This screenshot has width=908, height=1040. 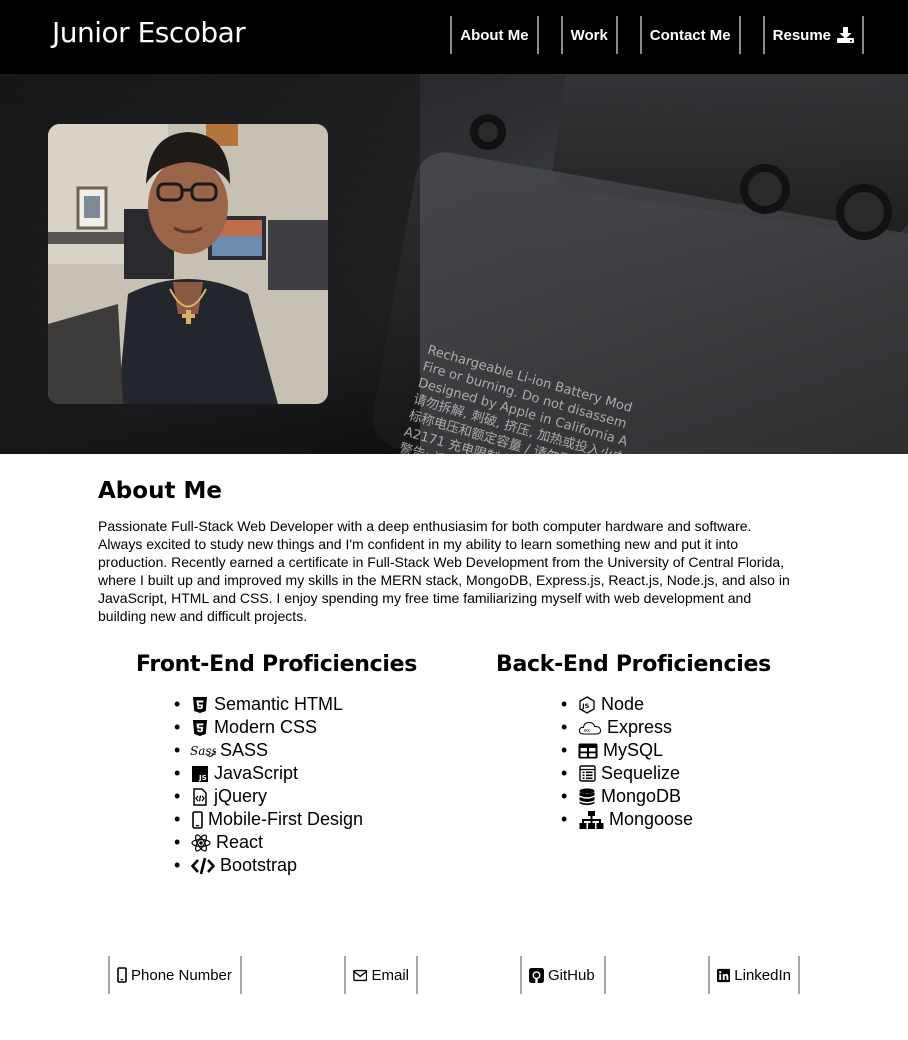 I want to click on sitemap-icon, so click(x=591, y=819).